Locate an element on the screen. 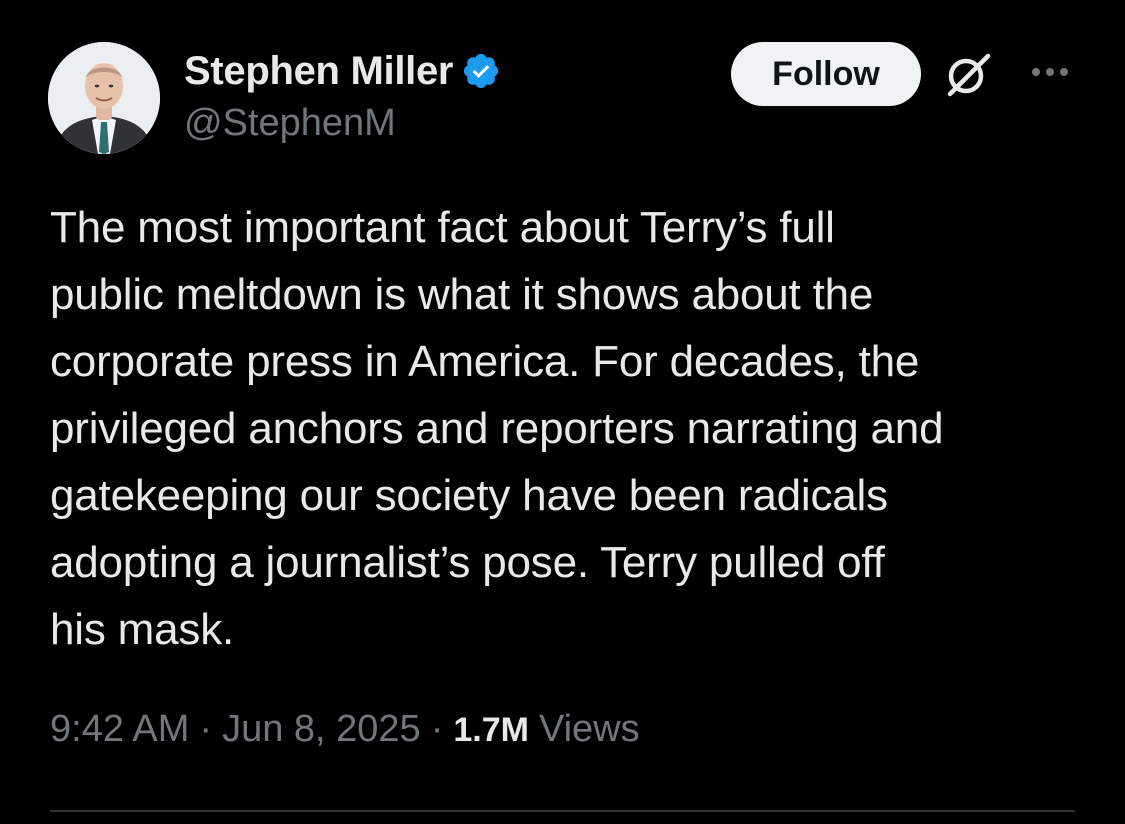 This screenshot has height=824, width=1125. avatar-image is located at coordinates (104, 98).